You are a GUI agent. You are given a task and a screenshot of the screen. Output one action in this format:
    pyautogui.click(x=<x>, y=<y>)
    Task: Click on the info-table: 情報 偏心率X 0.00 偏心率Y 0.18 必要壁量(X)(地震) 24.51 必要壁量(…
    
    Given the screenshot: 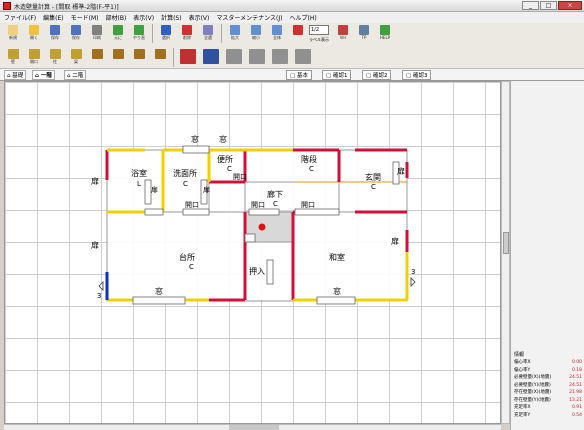 What is the action you would take?
    pyautogui.click(x=548, y=385)
    